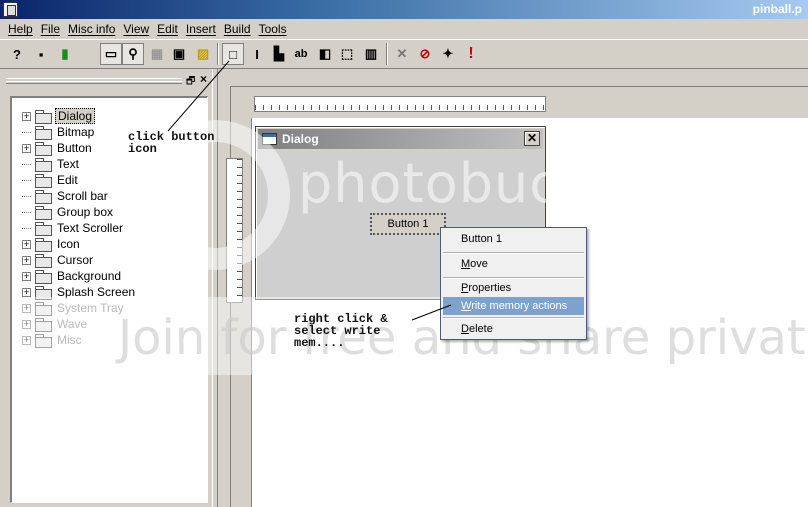 This screenshot has width=808, height=507. I want to click on tree-item: + Background, so click(72, 276).